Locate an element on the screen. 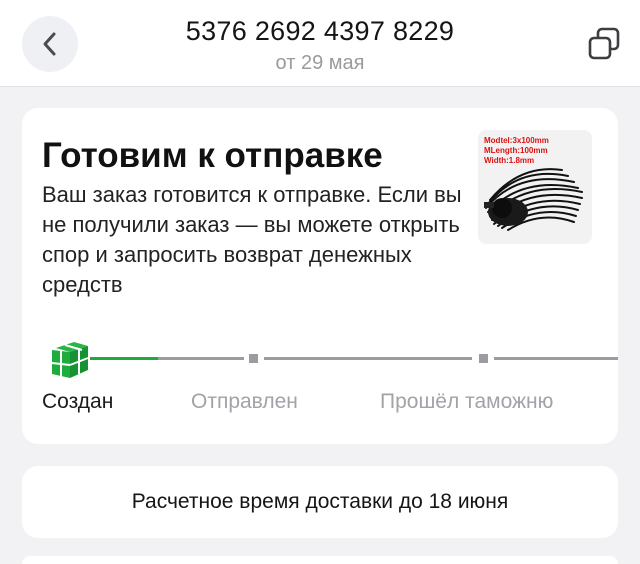 This screenshot has width=640, height=564. copy-button is located at coordinates (604, 44).